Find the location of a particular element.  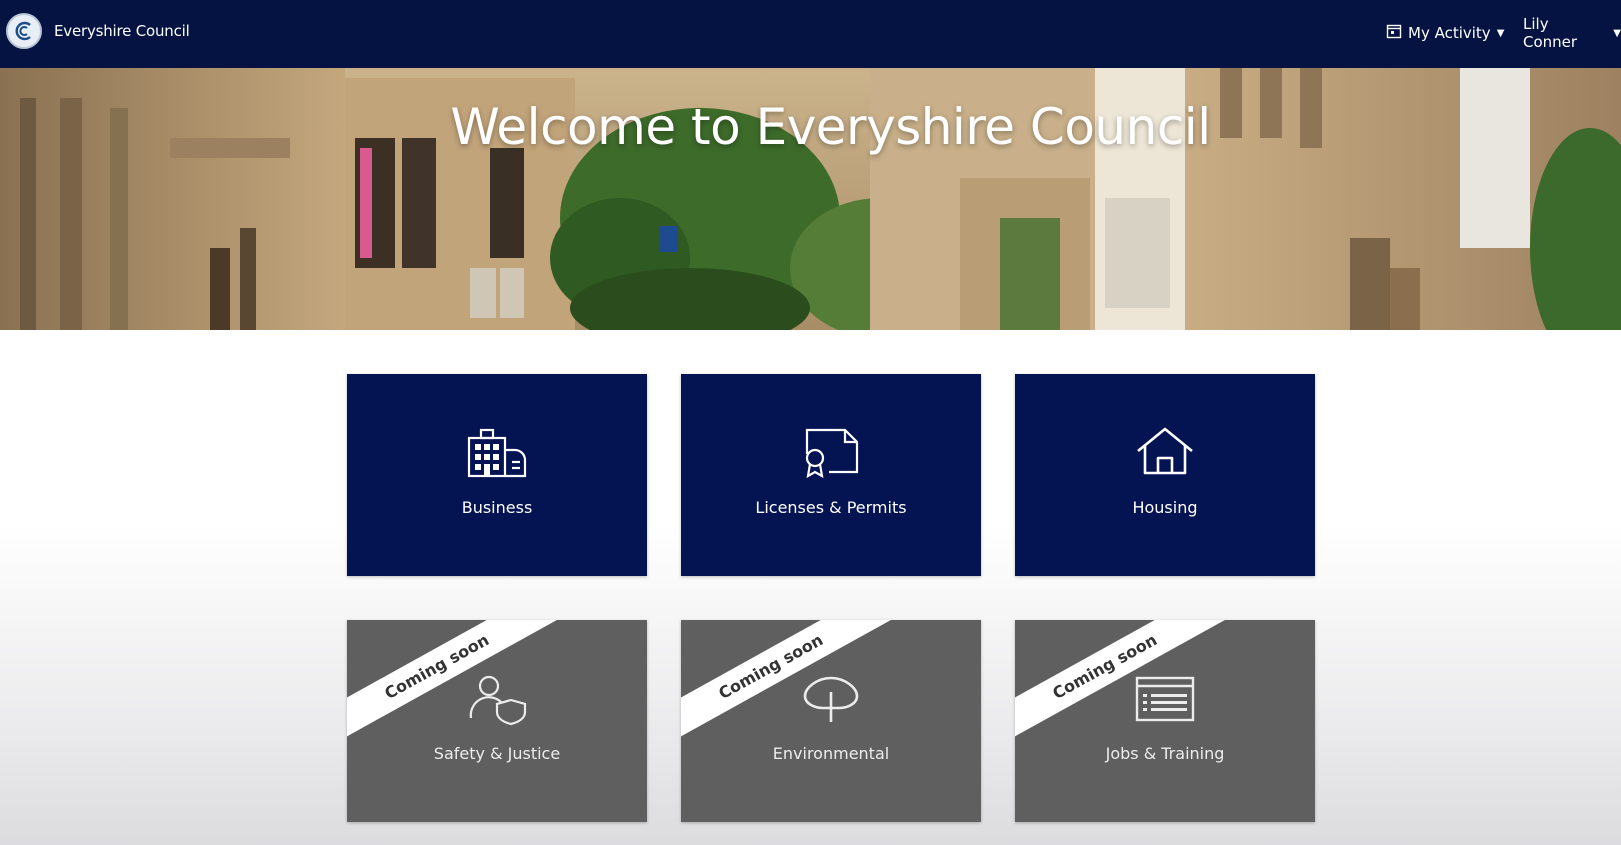

brand-name: Everyshire Council is located at coordinates (122, 31).